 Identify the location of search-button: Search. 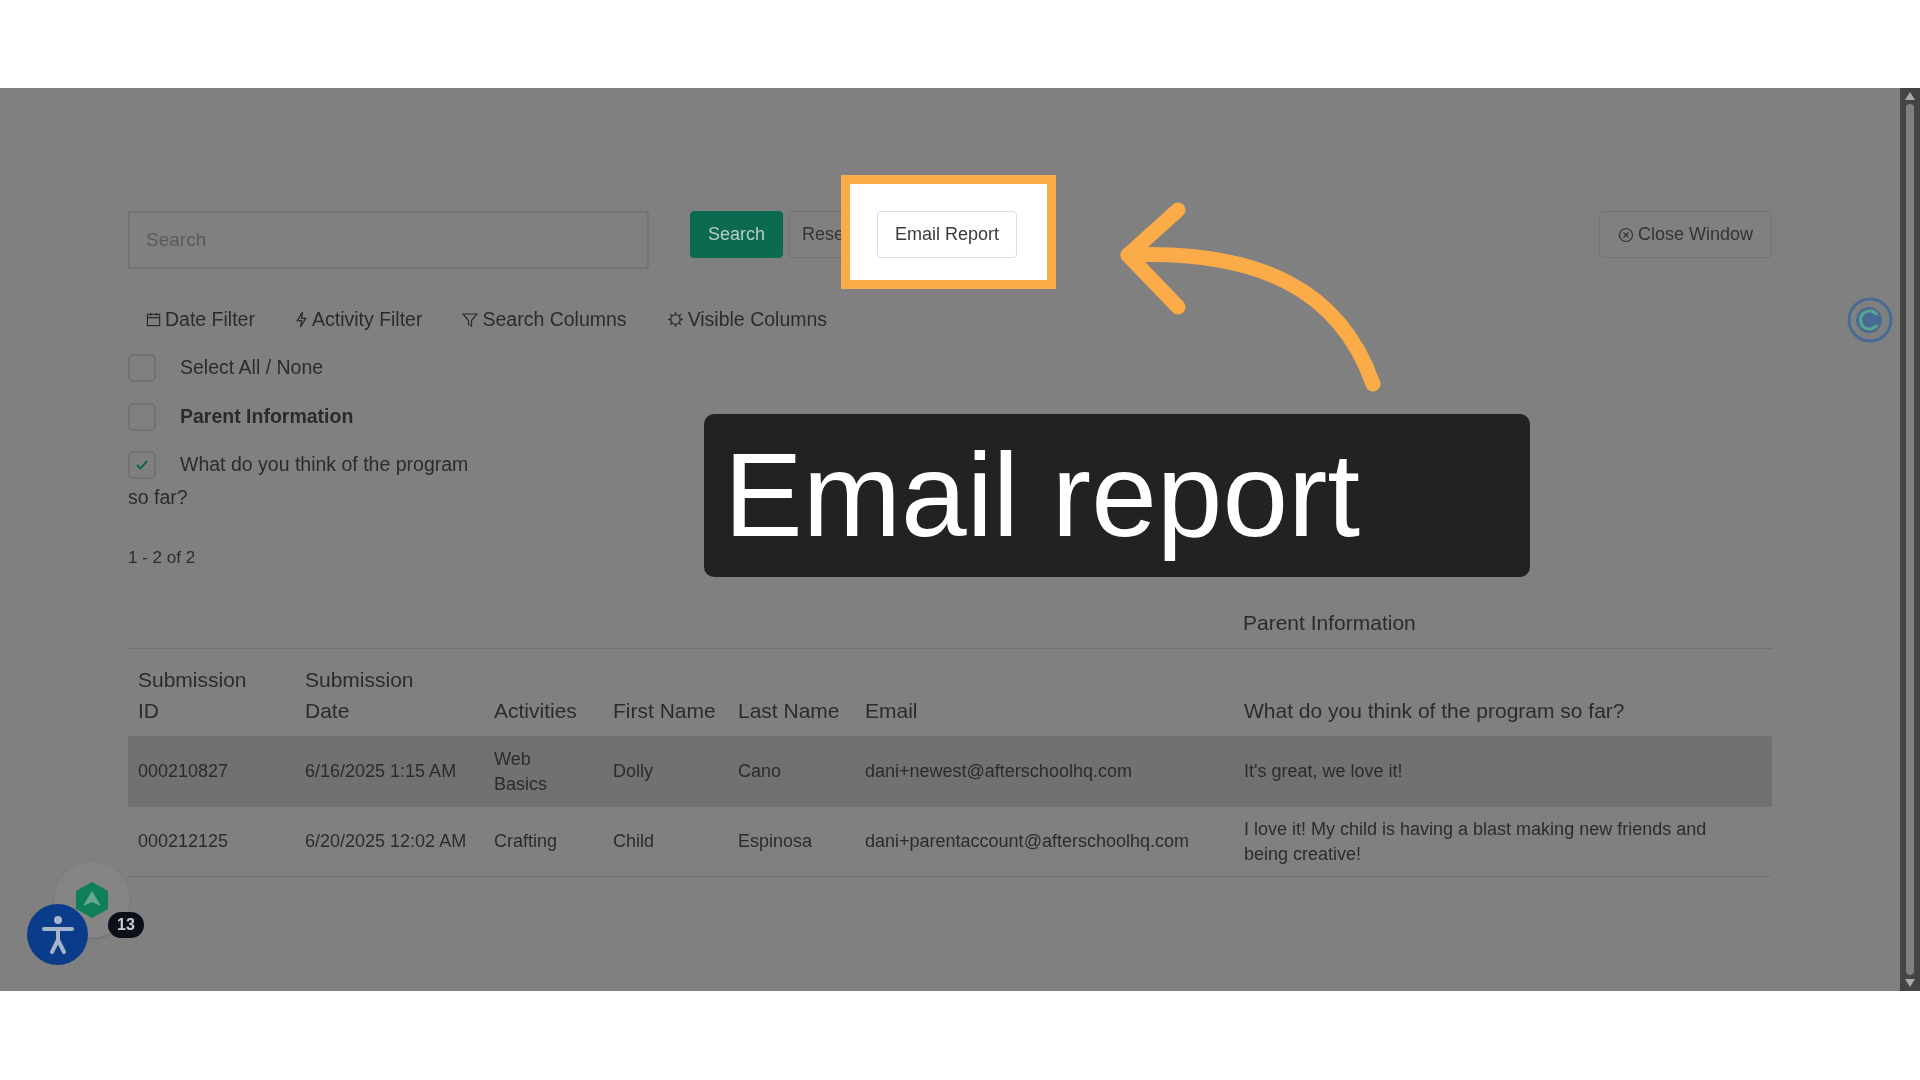
(737, 234).